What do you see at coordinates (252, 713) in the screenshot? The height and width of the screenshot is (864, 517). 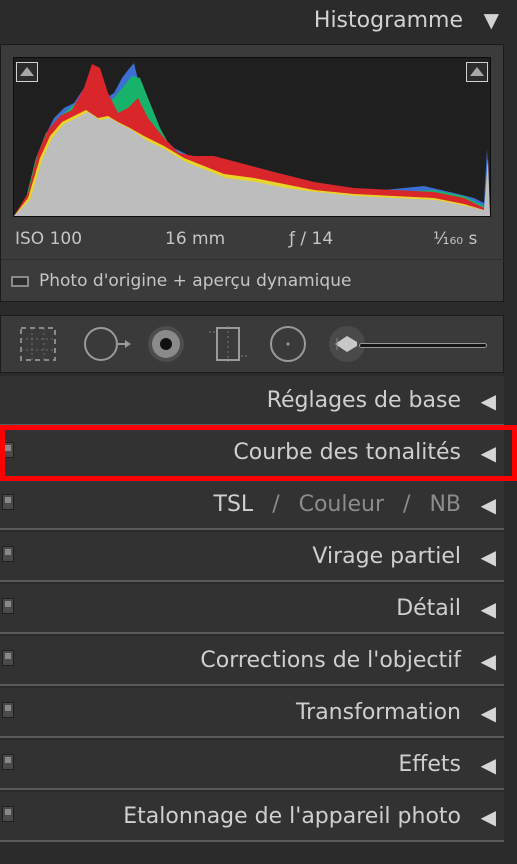 I see `section-transform: Transformation ◀` at bounding box center [252, 713].